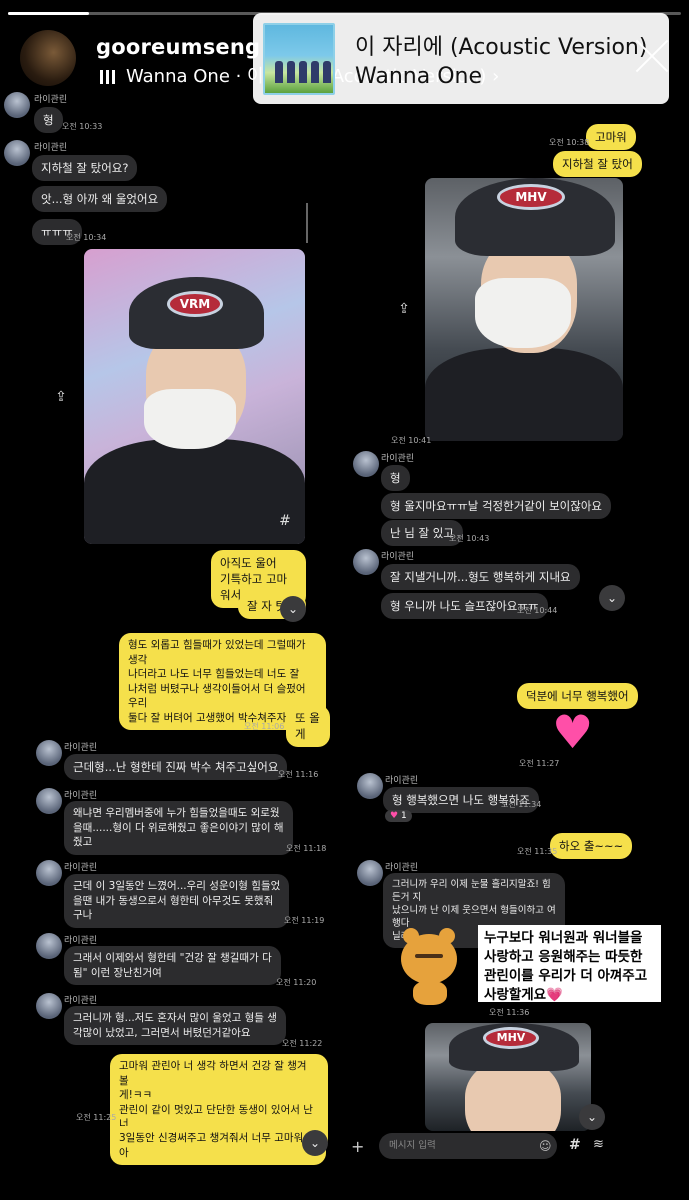  Describe the element at coordinates (298, 774) in the screenshot. I see `message-time: 오전 11:16` at that location.